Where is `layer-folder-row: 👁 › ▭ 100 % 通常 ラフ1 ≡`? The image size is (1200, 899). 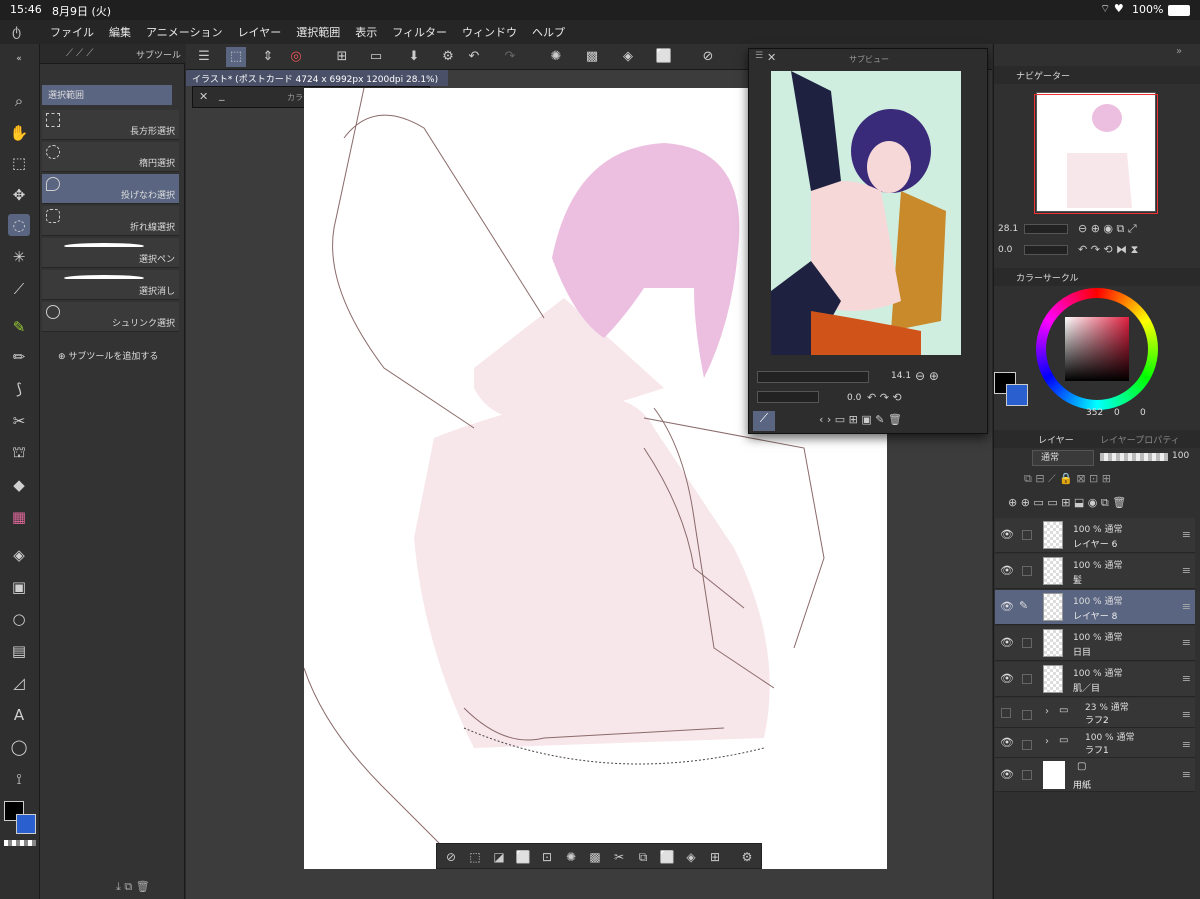
layer-folder-row: 👁 › ▭ 100 % 通常 ラフ1 ≡ is located at coordinates (1095, 743).